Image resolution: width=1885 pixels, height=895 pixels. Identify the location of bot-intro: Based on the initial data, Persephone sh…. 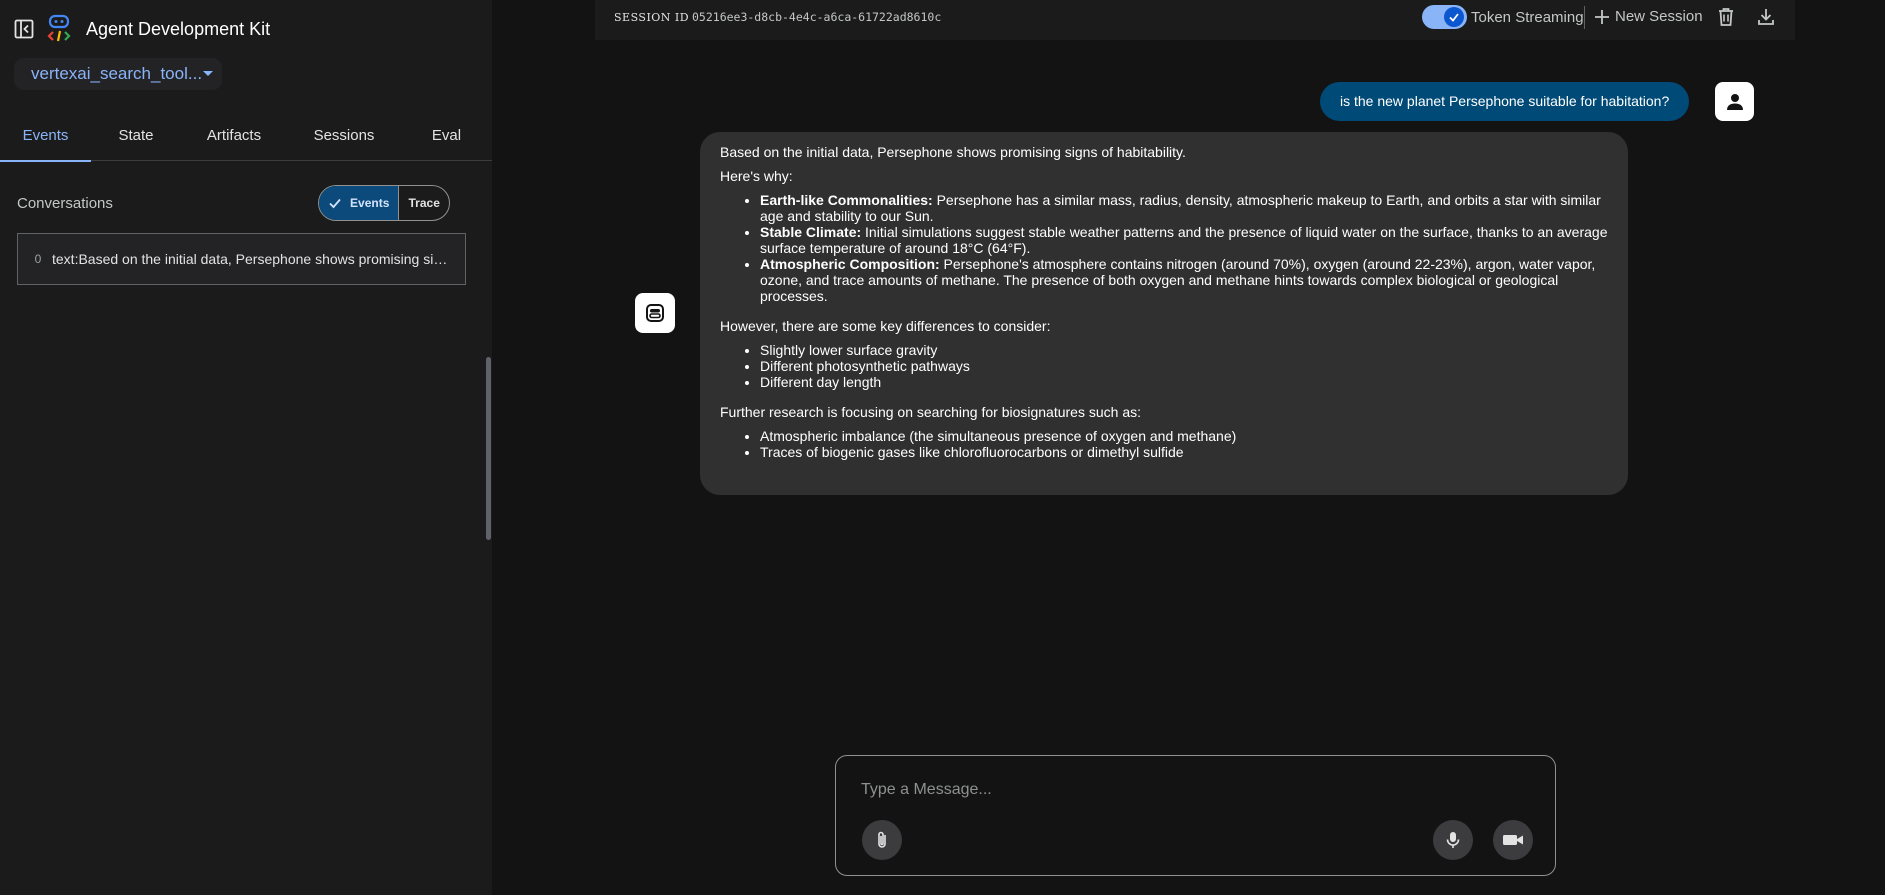
(953, 152).